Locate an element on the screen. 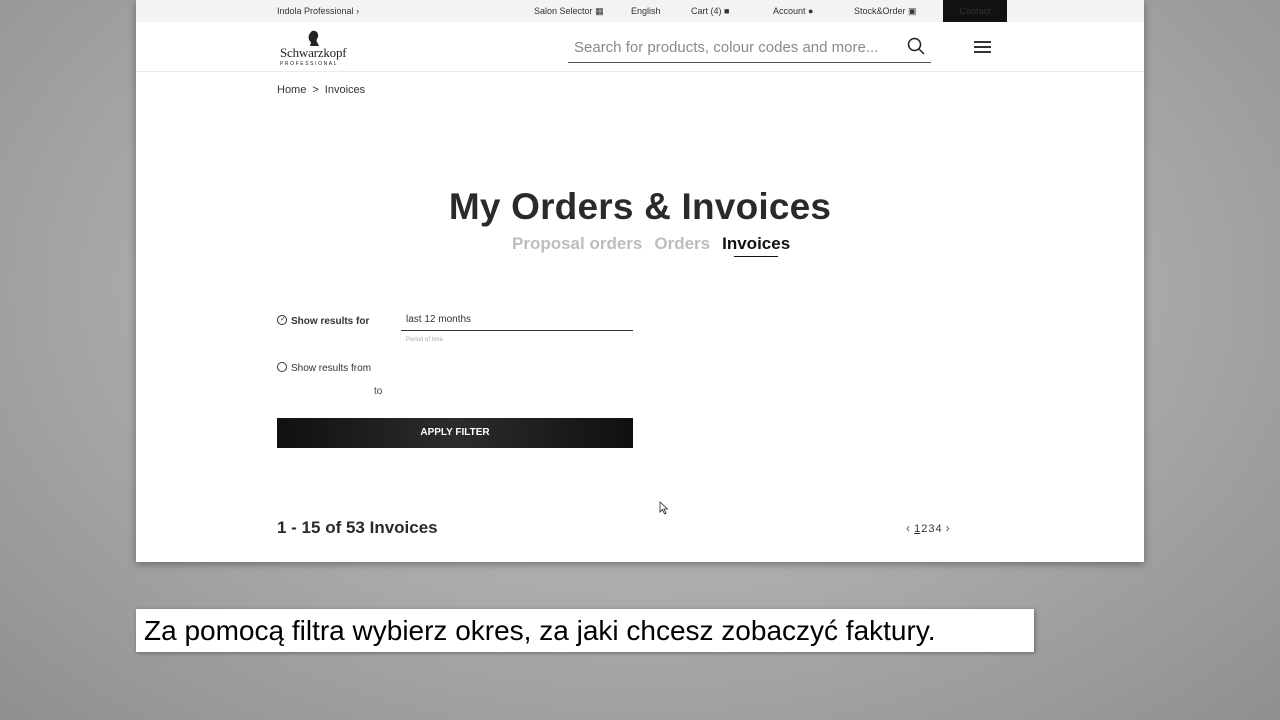 This screenshot has height=720, width=1280. apply-filter-button: APPLY FILTER is located at coordinates (455, 433).